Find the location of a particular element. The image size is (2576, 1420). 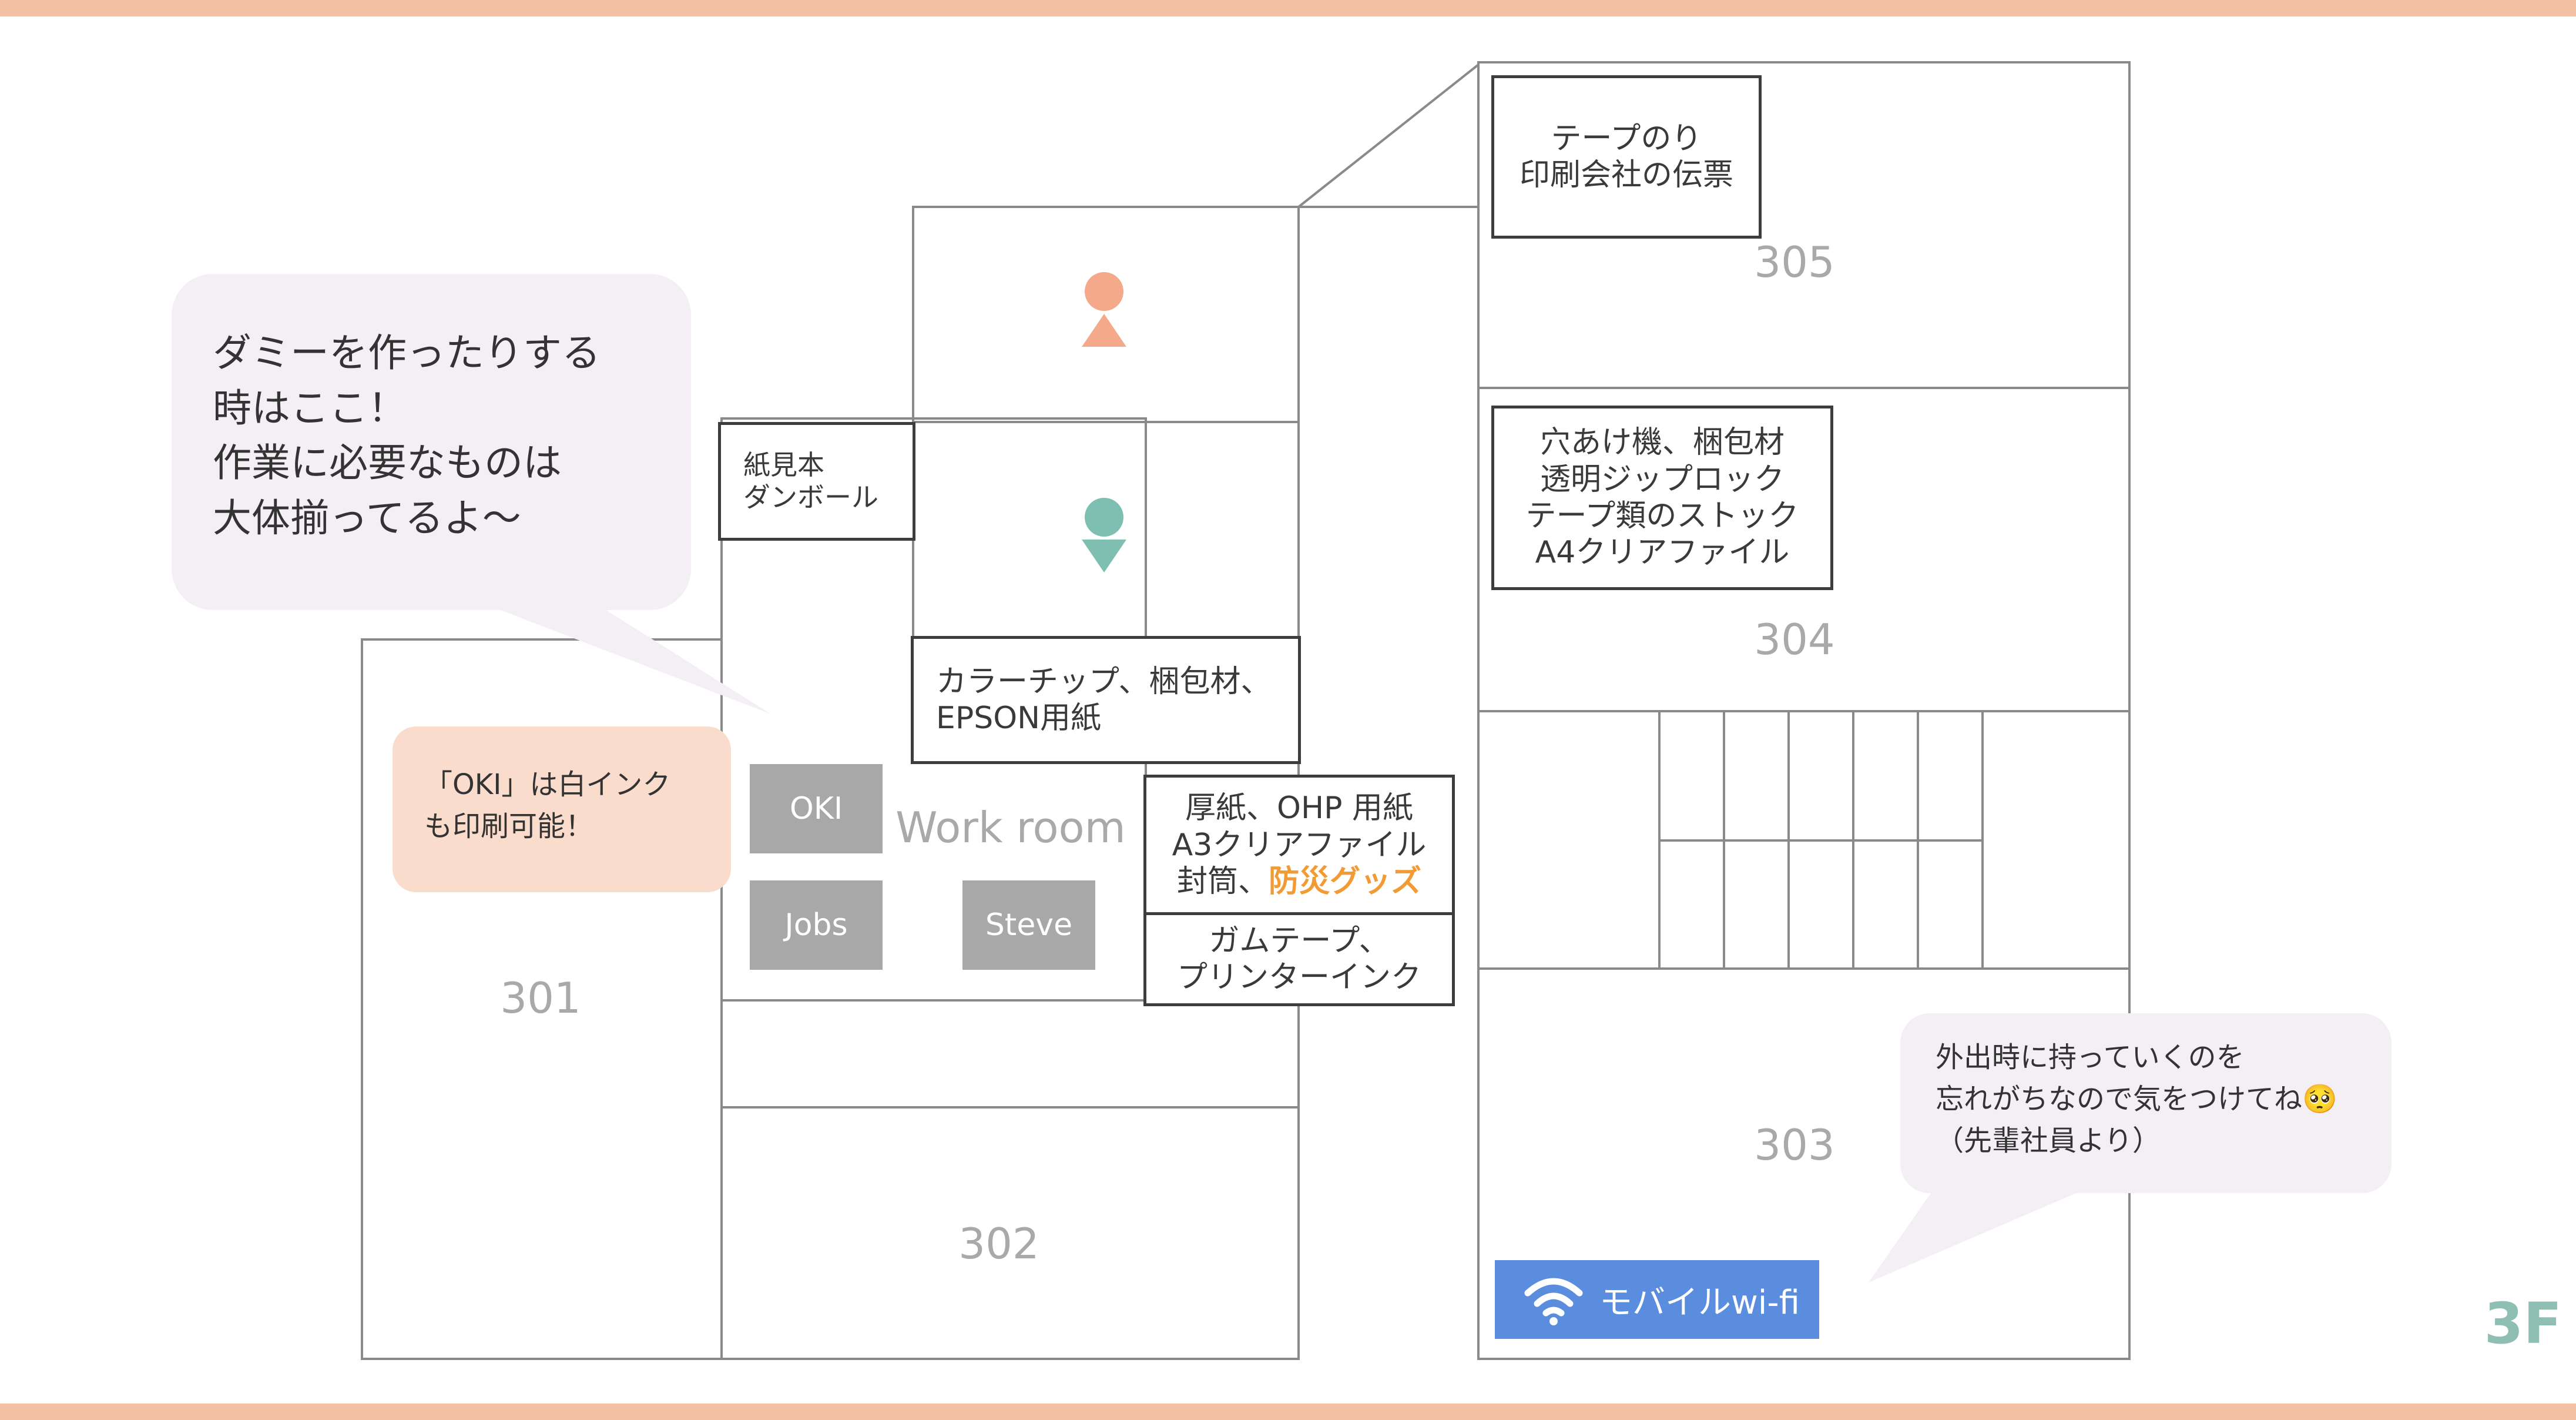

storage-paper-samples-line1: 紙見本 is located at coordinates (783, 464).